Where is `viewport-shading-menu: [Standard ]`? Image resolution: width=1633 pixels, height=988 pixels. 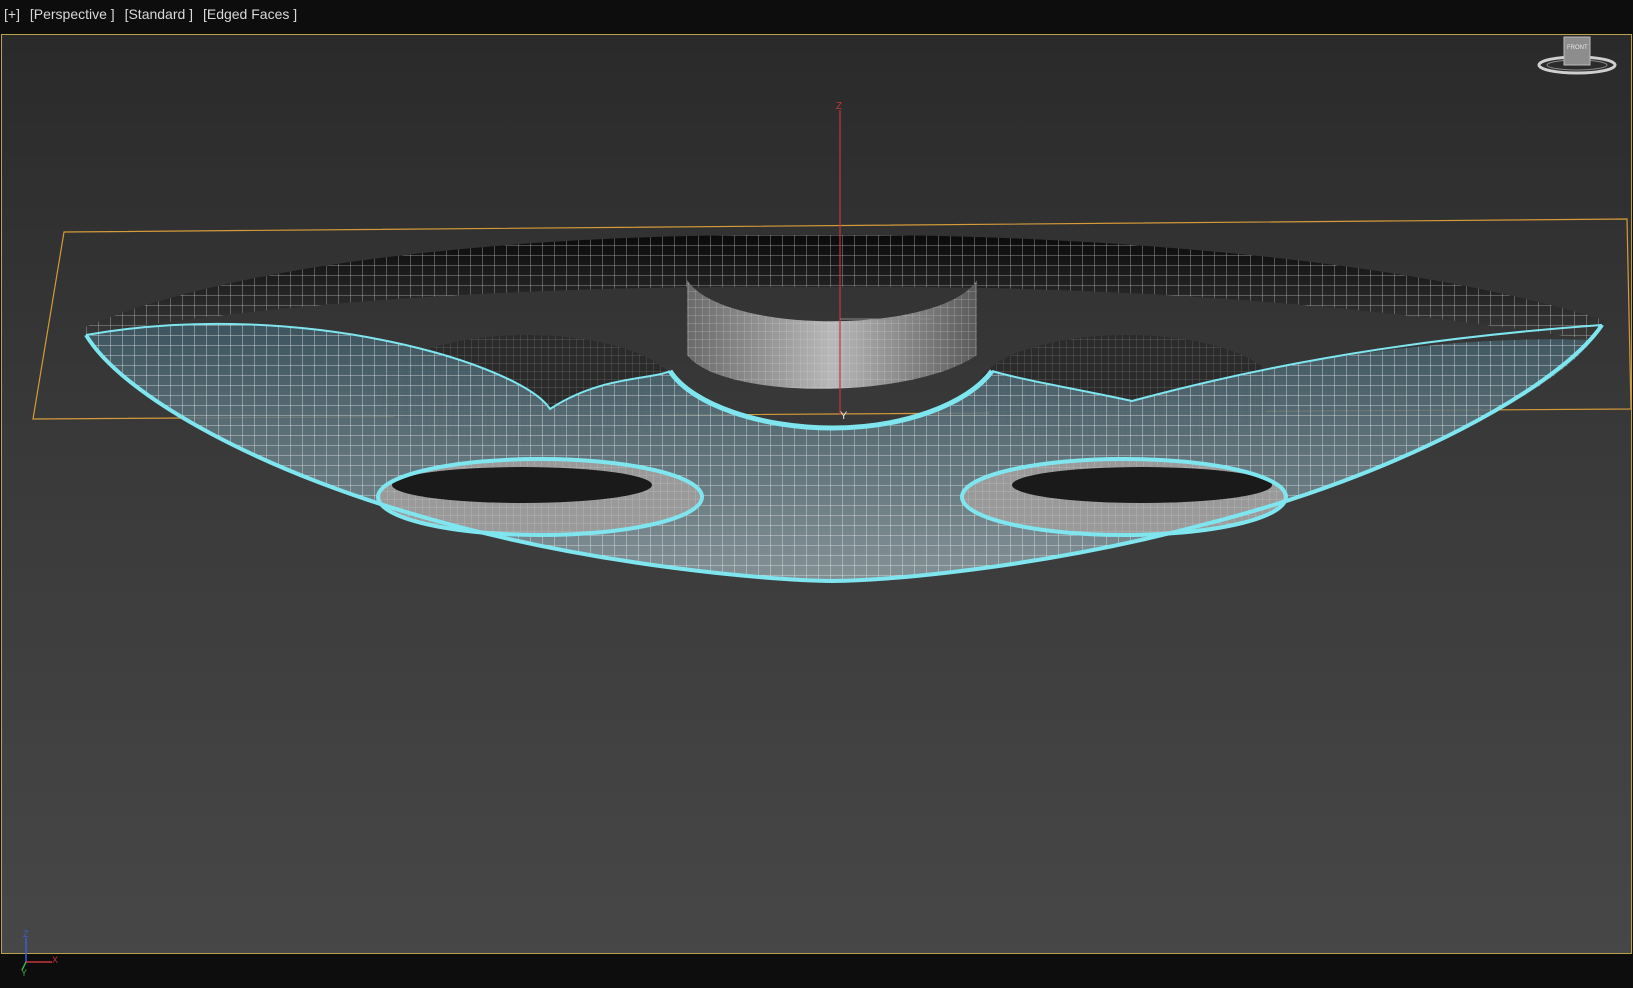 viewport-shading-menu: [Standard ] is located at coordinates (159, 14).